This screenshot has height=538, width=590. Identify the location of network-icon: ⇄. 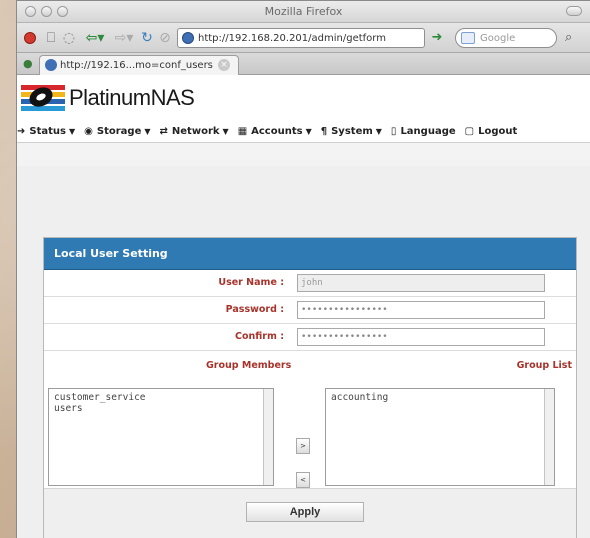
(163, 131).